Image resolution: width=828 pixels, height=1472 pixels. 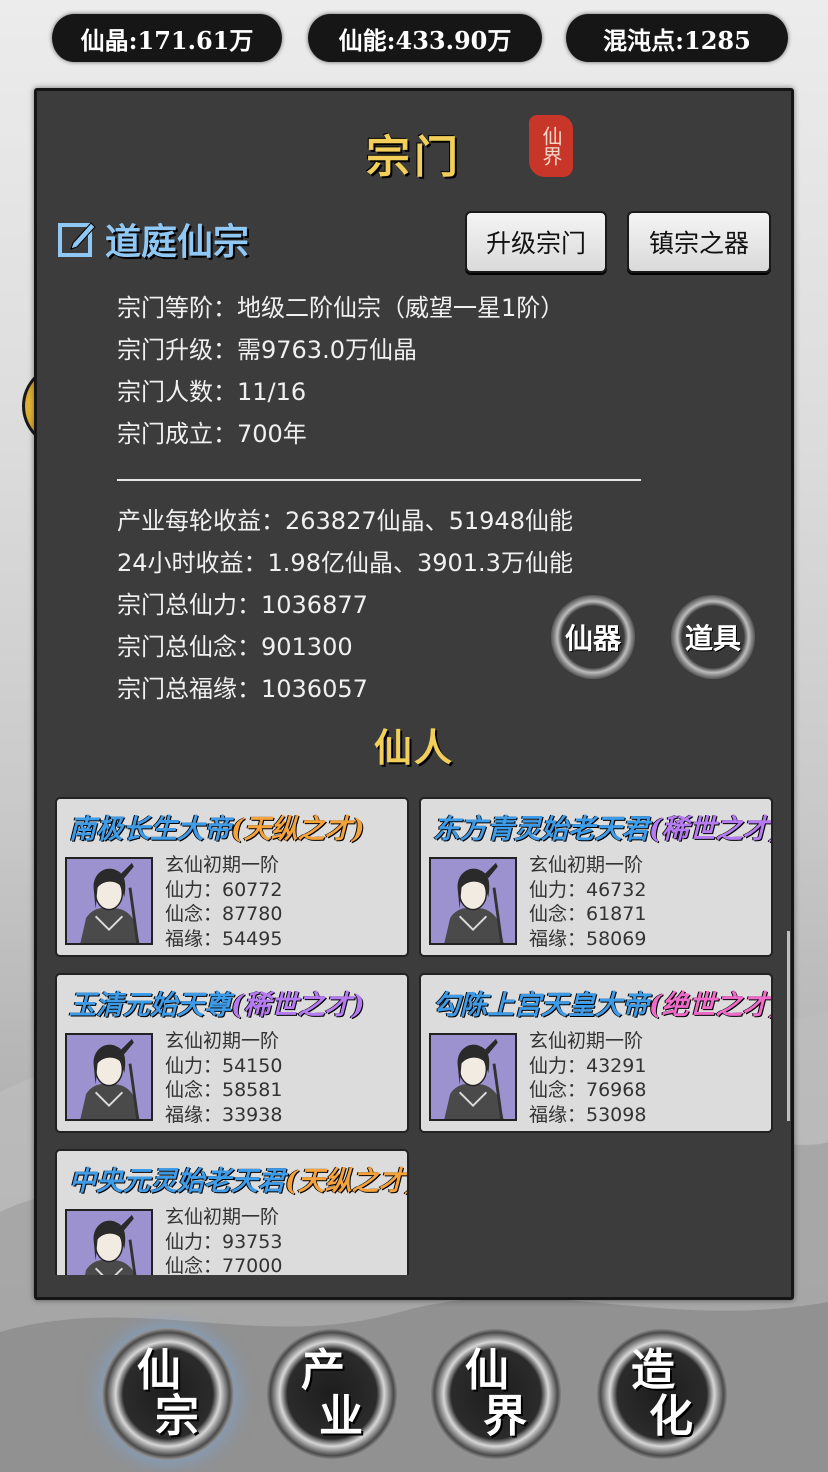 I want to click on sect-upgrade-cost: 宗门升级：需9763.0万仙晶, so click(x=267, y=350).